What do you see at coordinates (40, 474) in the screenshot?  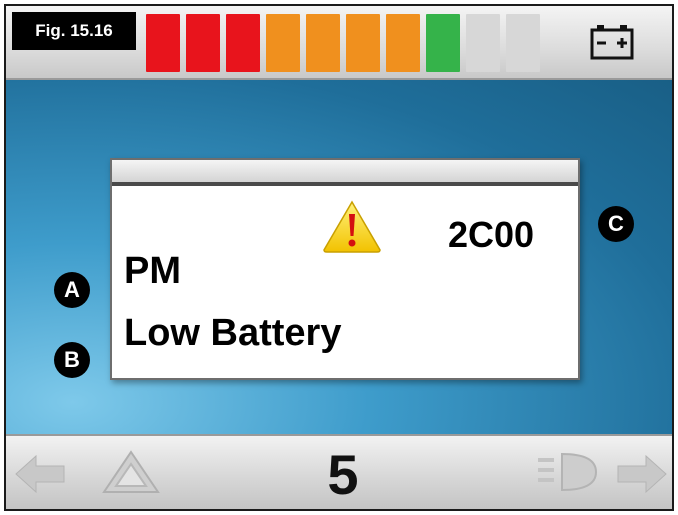 I see `arrow-left-icon` at bounding box center [40, 474].